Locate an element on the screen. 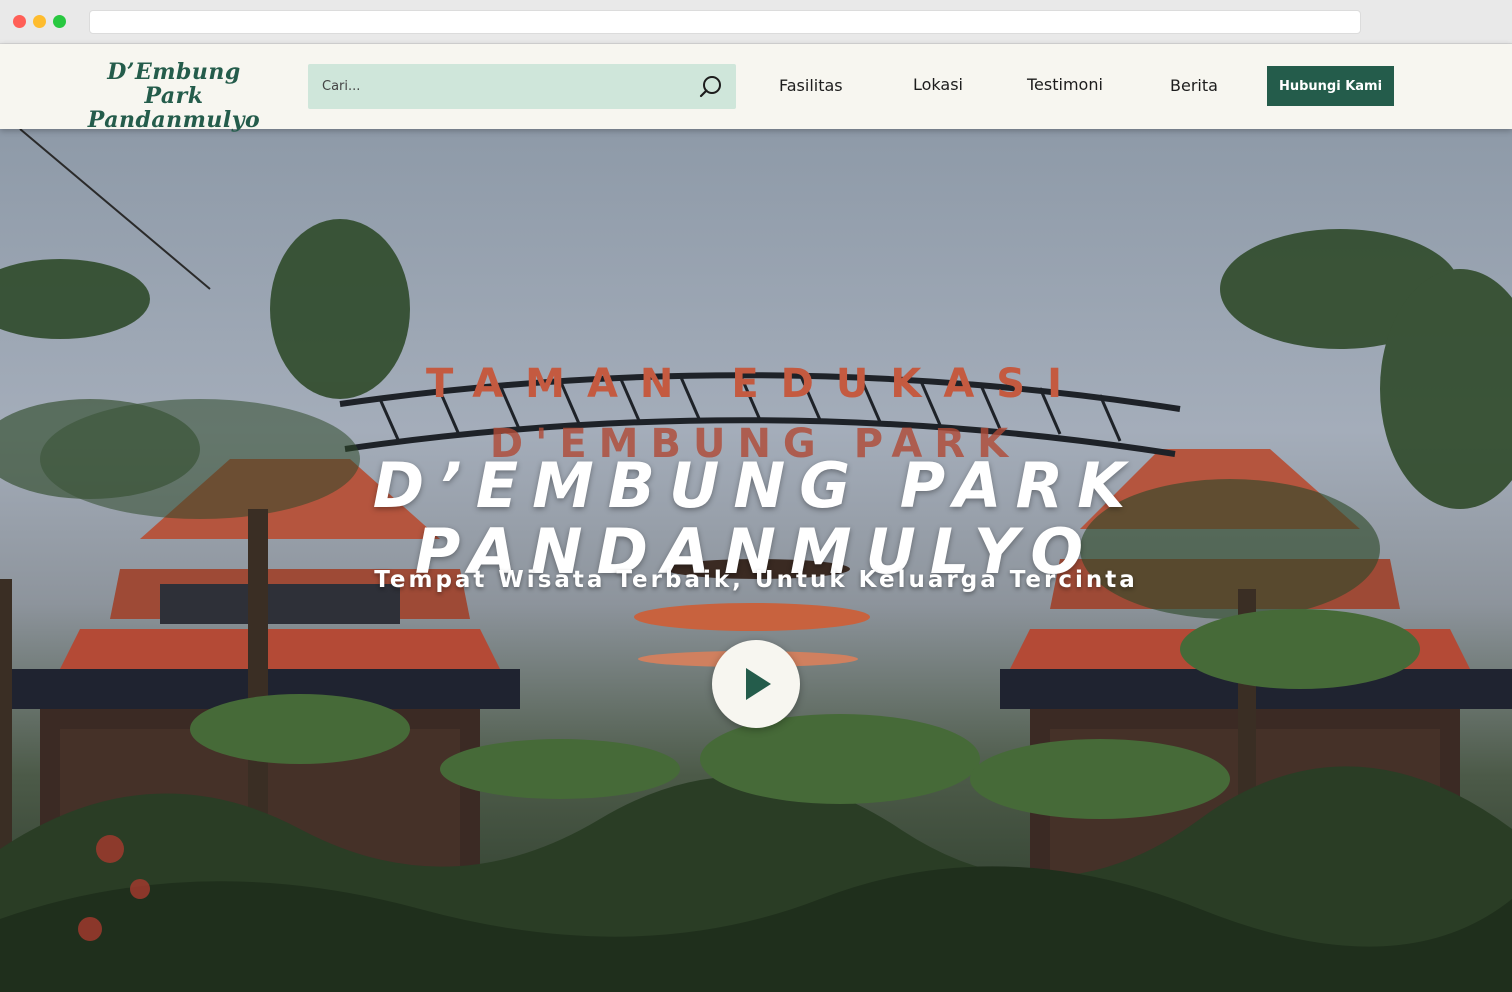 This screenshot has height=992, width=1512. search-bar is located at coordinates (522, 86).